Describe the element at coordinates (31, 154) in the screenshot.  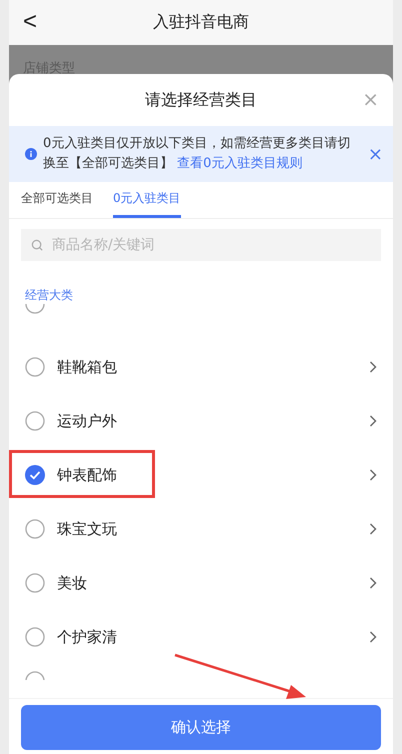
I see `info-icon` at that location.